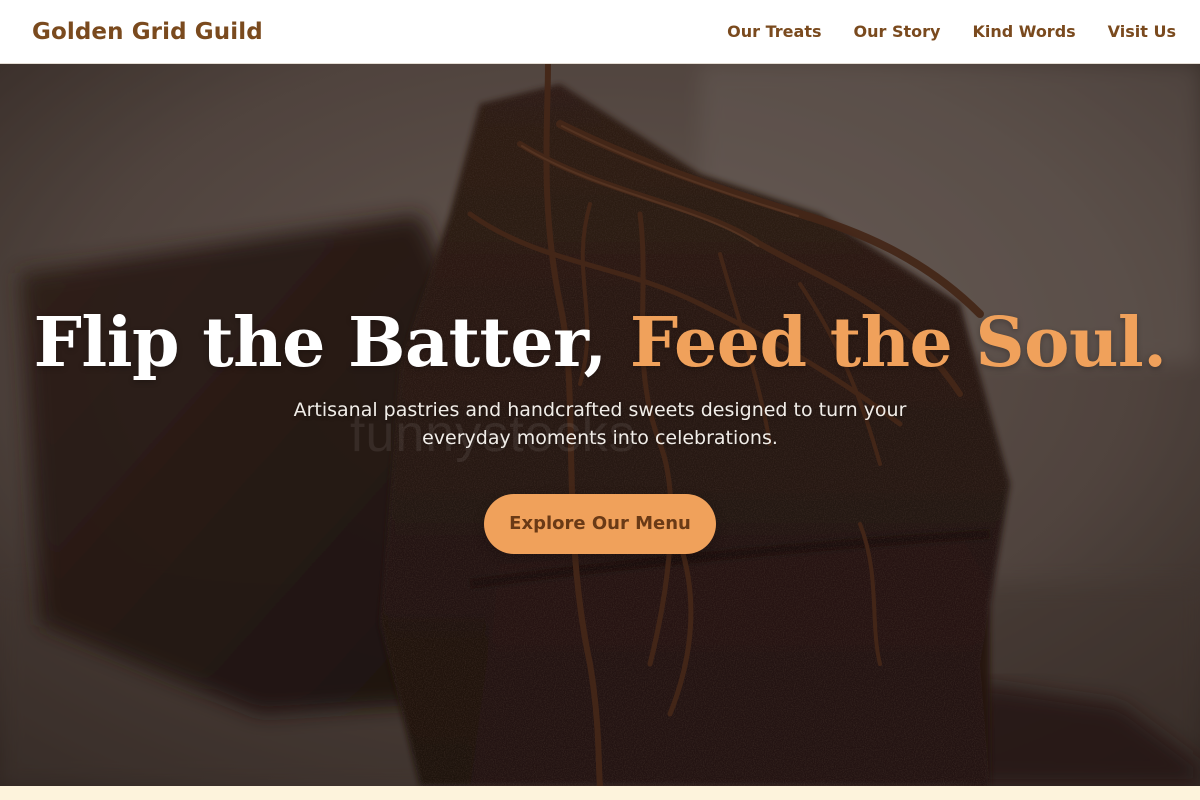 Image resolution: width=1200 pixels, height=800 pixels. What do you see at coordinates (600, 793) in the screenshot?
I see `next-section-strip` at bounding box center [600, 793].